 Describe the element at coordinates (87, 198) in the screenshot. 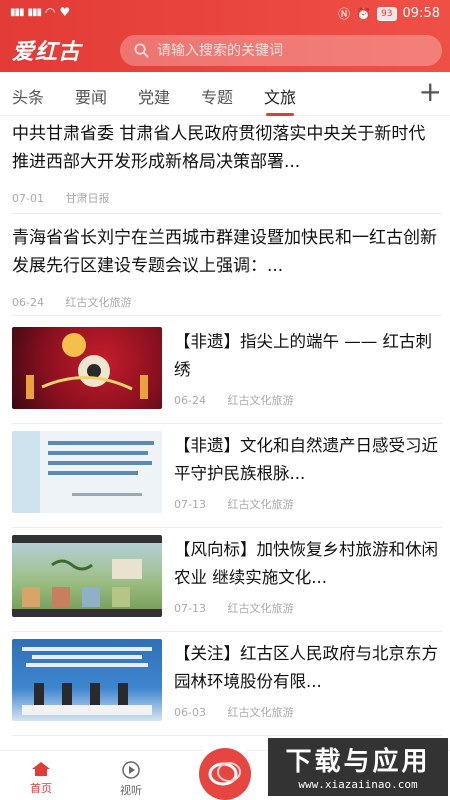

I see `article-source: 甘肃日报` at that location.